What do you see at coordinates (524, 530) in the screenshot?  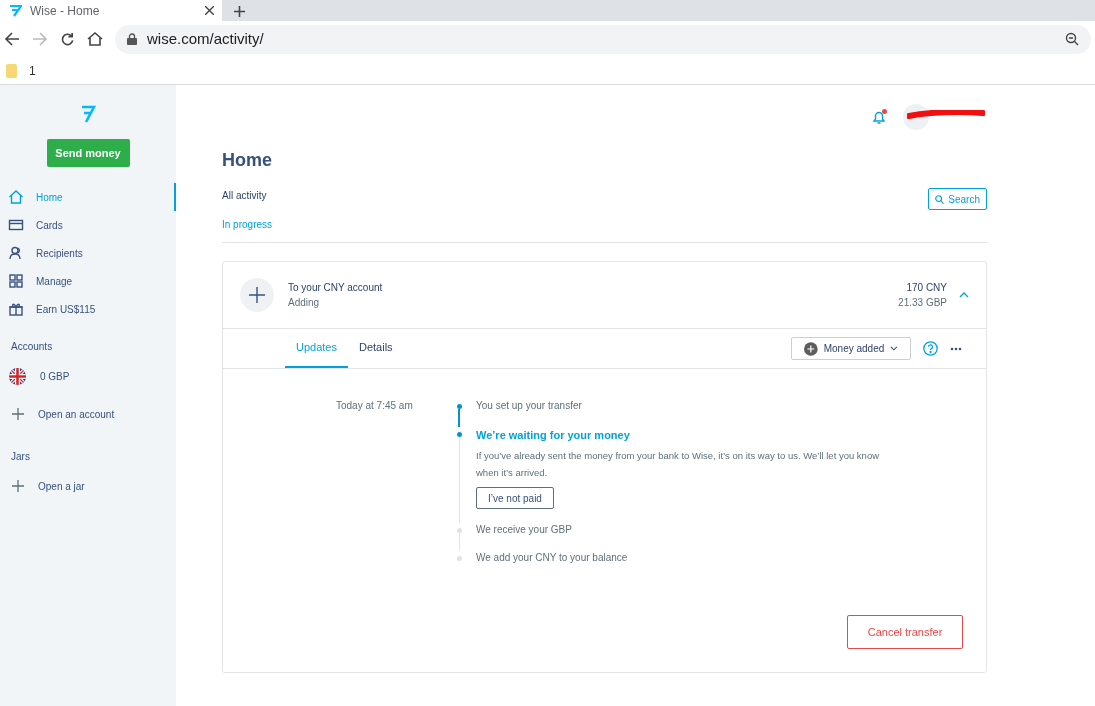 I see `step-title: We receive your GBP` at bounding box center [524, 530].